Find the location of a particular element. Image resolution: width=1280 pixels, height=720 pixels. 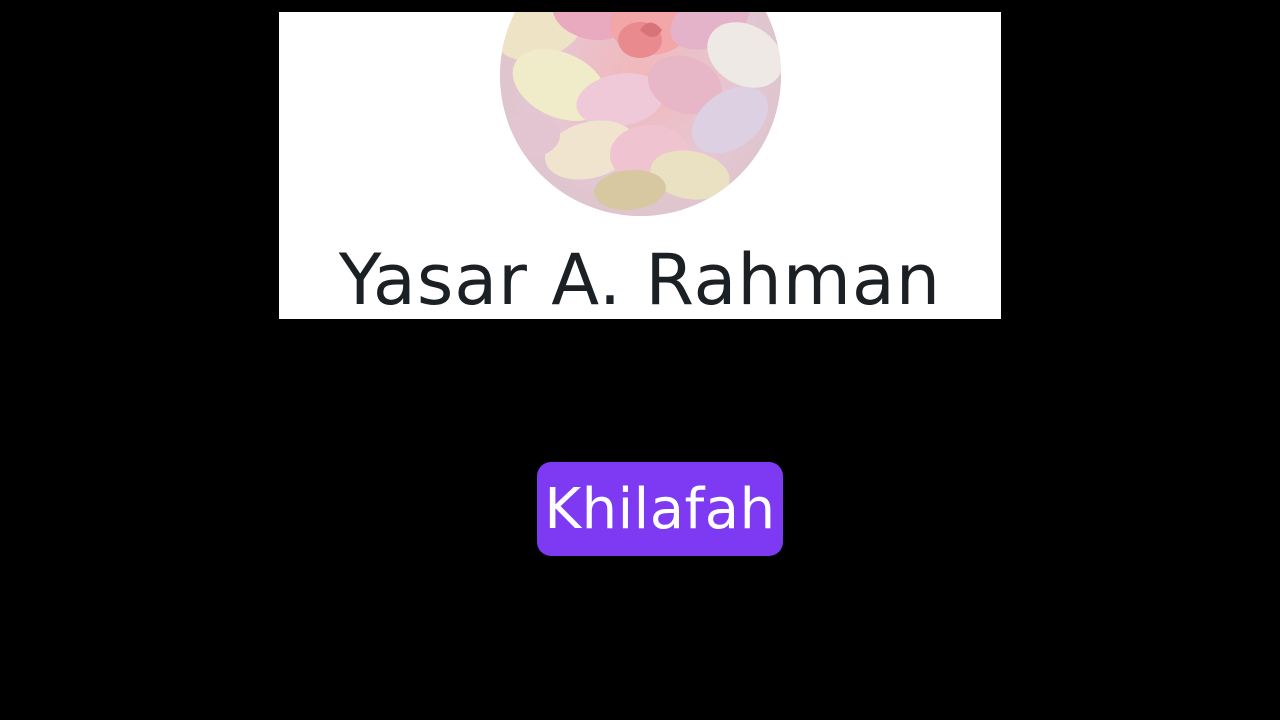

avatar is located at coordinates (640, 114).